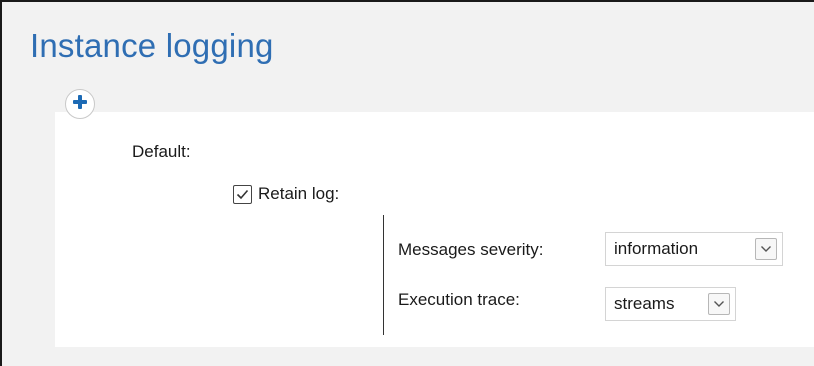 The height and width of the screenshot is (366, 814). Describe the element at coordinates (152, 45) in the screenshot. I see `page-title: Instance logging` at that location.